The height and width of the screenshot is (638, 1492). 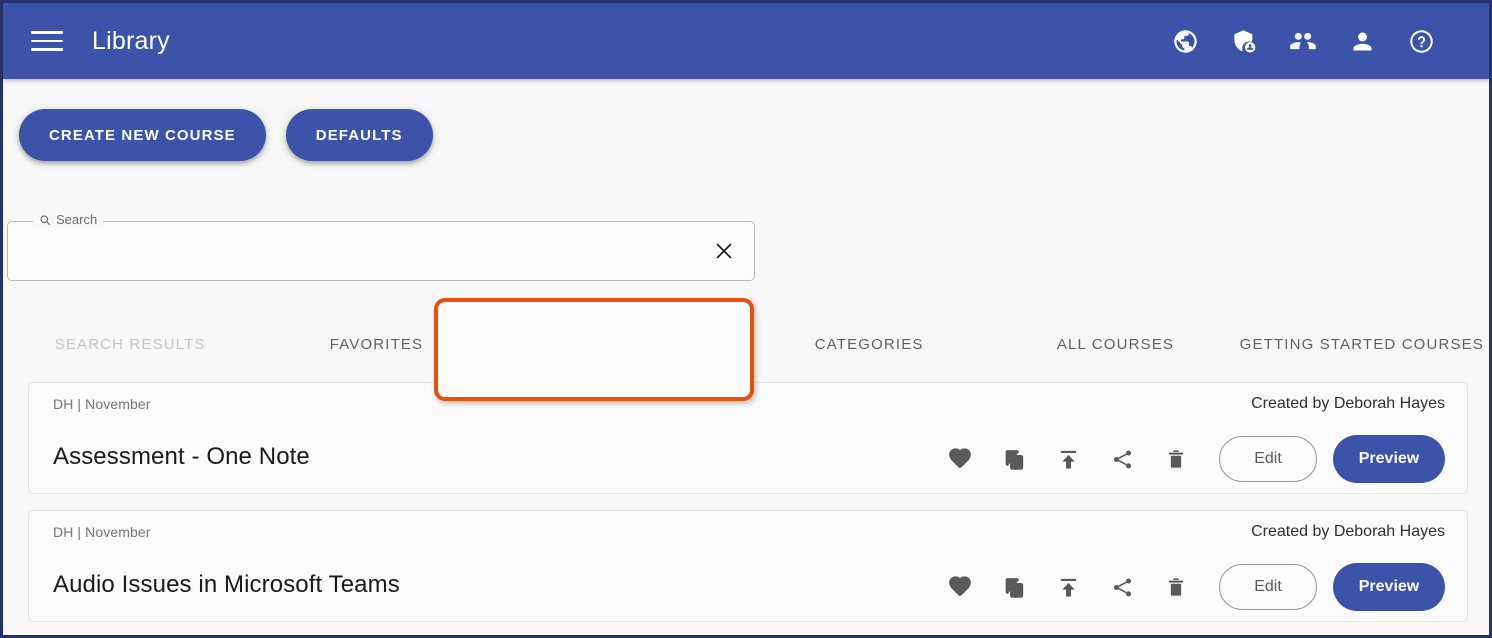 I want to click on tab-search-results: SEARCH RESULTS, so click(x=130, y=344).